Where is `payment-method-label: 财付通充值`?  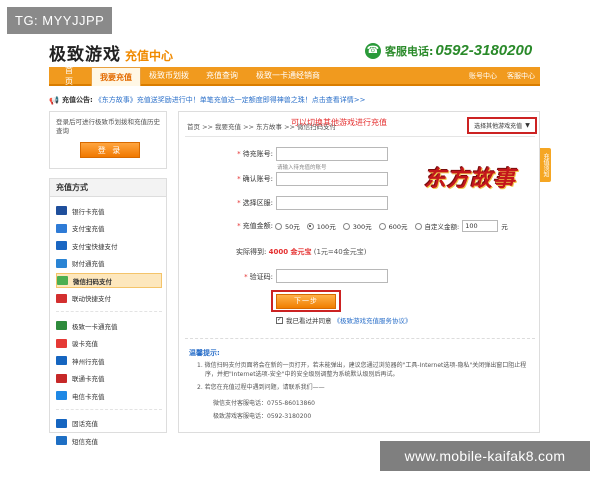 payment-method-label: 财付通充值 is located at coordinates (88, 264).